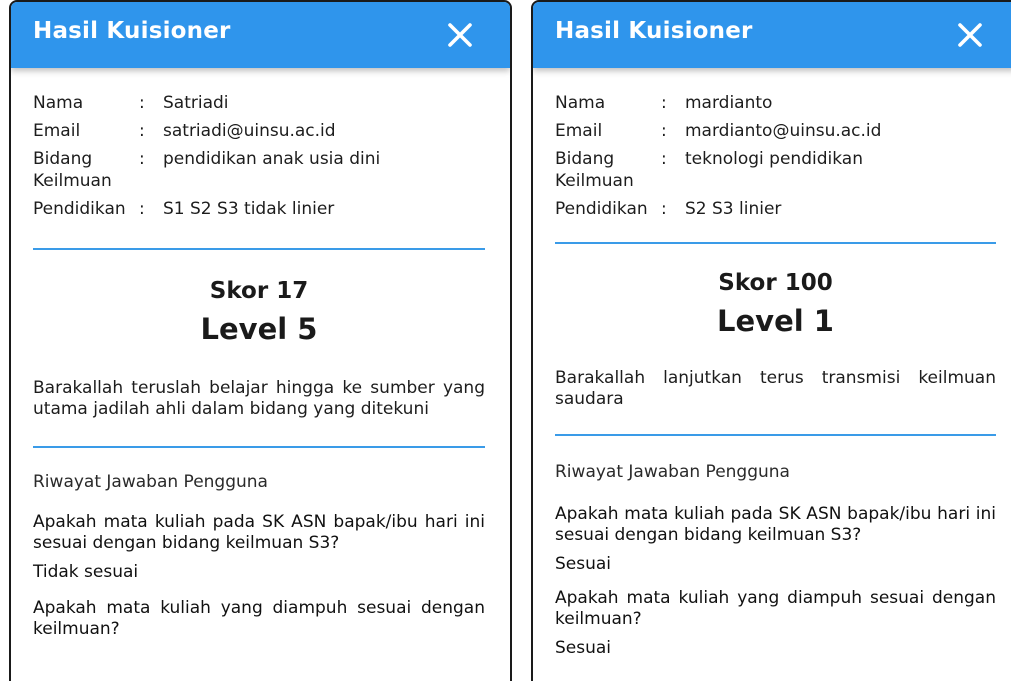 The width and height of the screenshot is (1011, 681). Describe the element at coordinates (249, 131) in the screenshot. I see `info-value: satriadi@uinsu.ac.id` at that location.